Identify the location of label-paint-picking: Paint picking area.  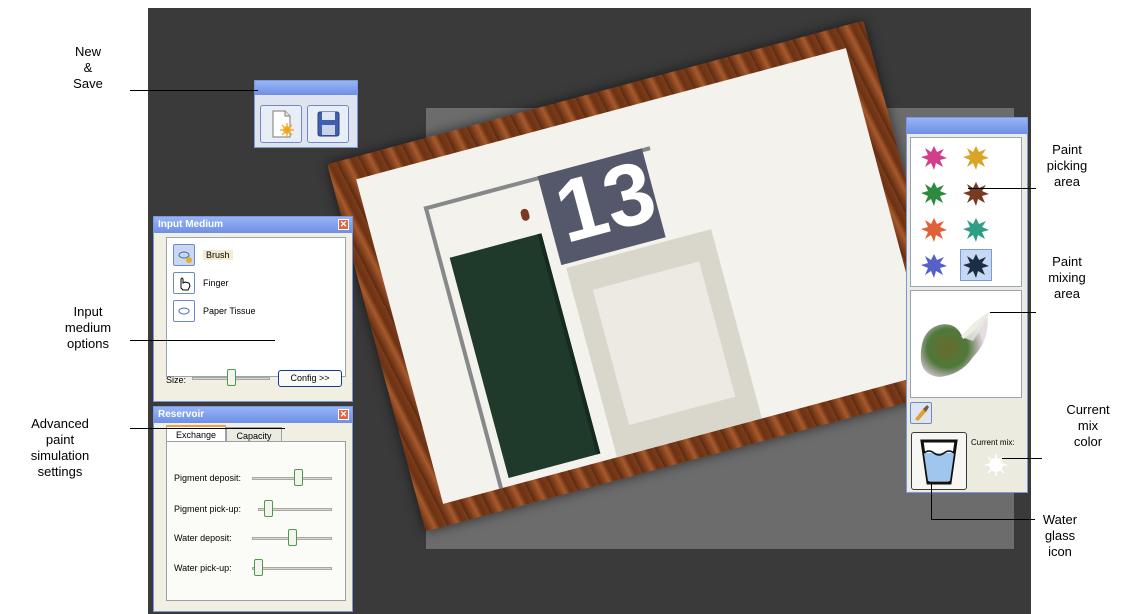
(1067, 166).